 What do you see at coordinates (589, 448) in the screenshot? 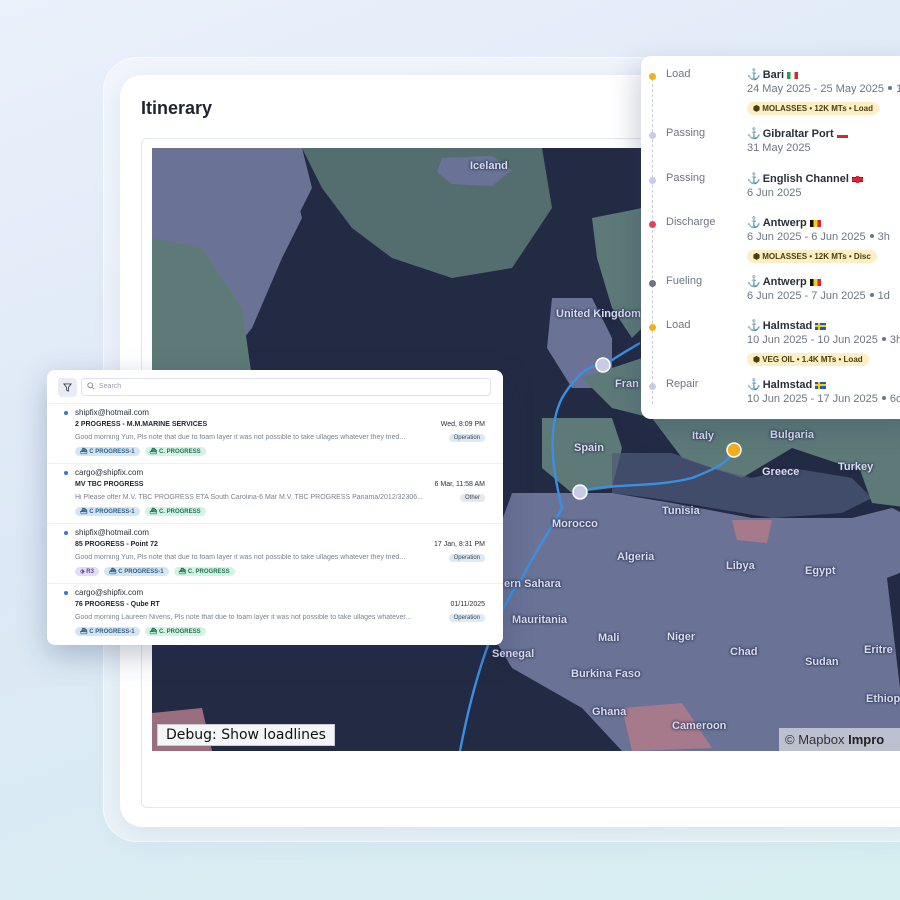
I see `map-label-spain: Spain` at bounding box center [589, 448].